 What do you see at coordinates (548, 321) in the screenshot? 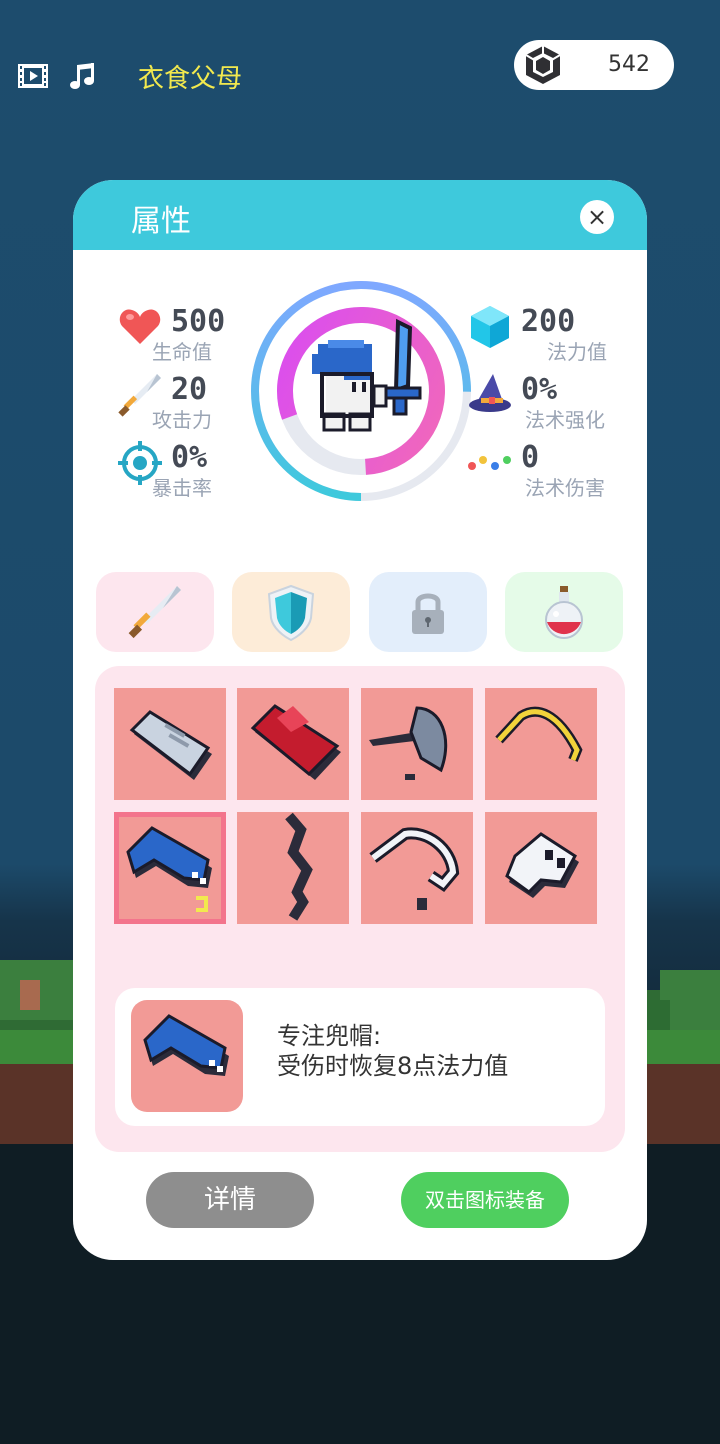
I see `stat-mana-value: 200` at bounding box center [548, 321].